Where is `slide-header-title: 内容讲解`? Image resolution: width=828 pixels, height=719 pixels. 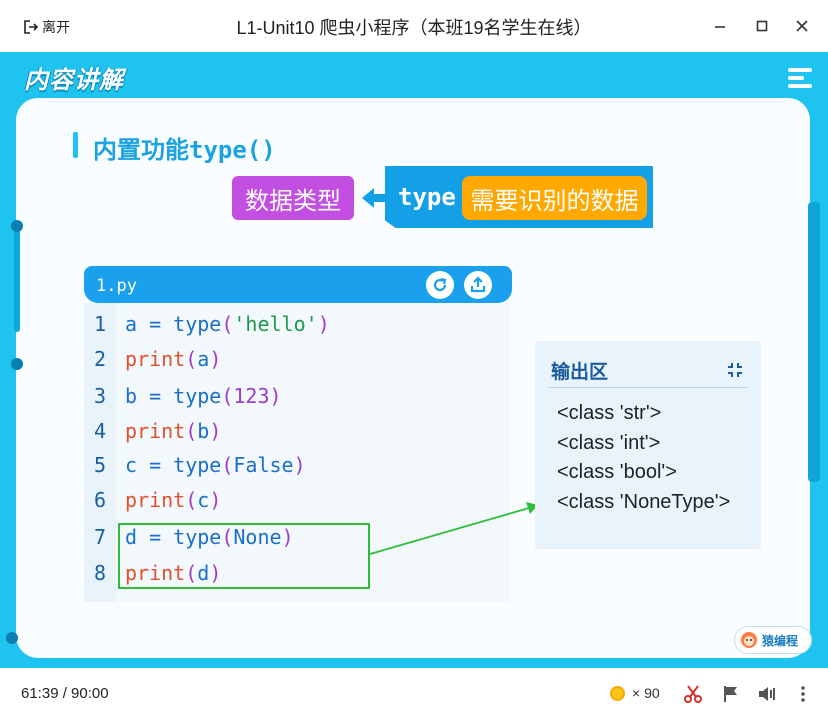 slide-header-title: 内容讲解 is located at coordinates (74, 80).